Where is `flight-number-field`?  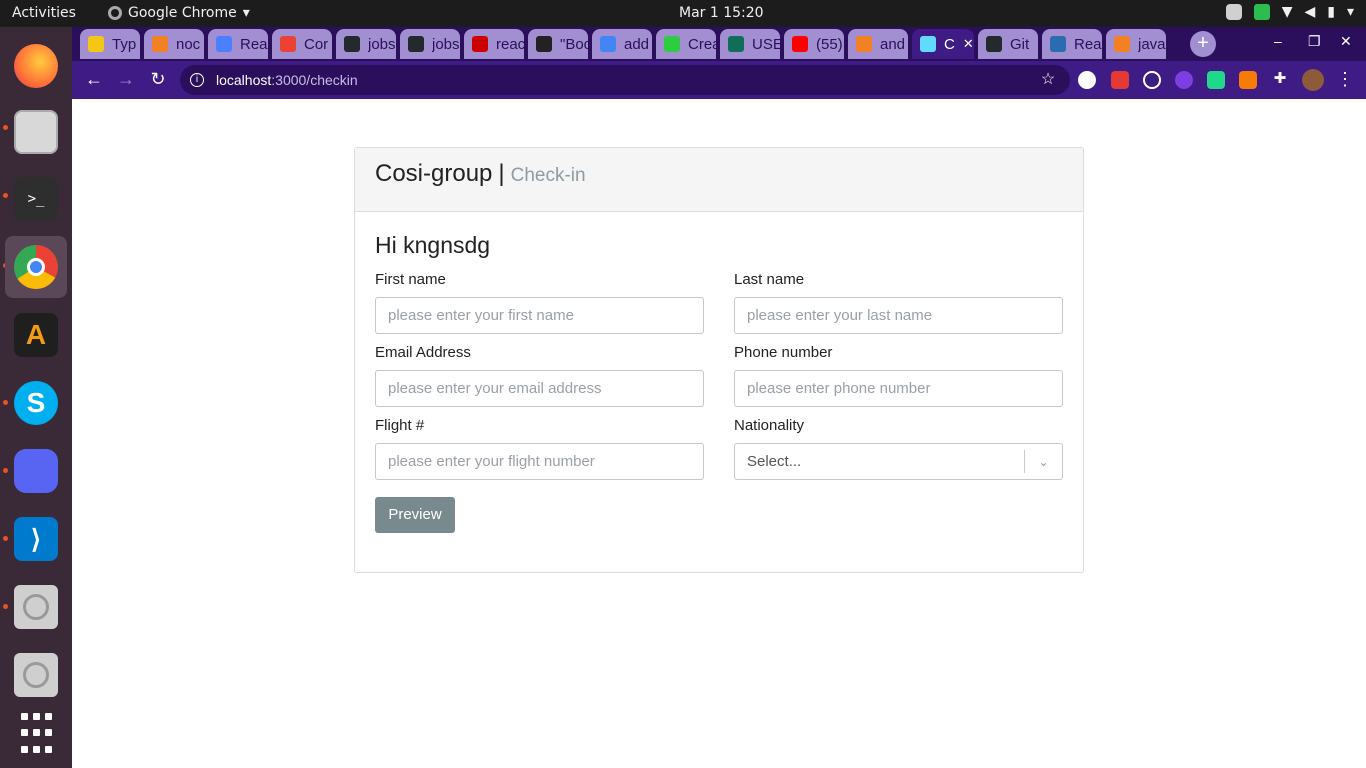
flight-number-field is located at coordinates (539, 461).